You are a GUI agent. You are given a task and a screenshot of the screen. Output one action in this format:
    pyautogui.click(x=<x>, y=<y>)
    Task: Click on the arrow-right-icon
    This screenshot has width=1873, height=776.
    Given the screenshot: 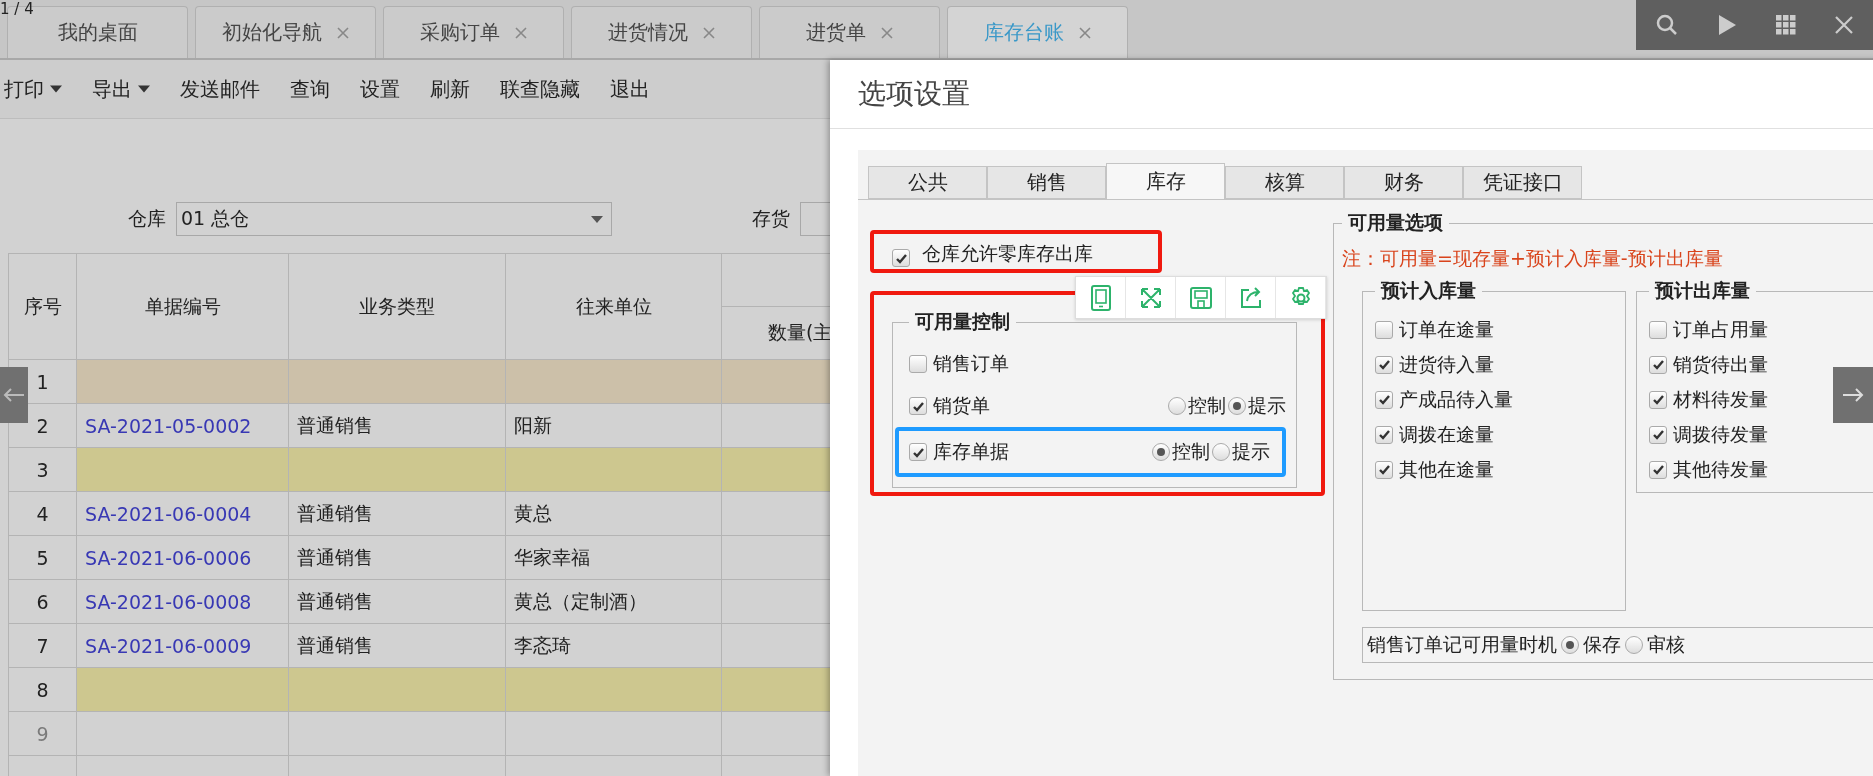 What is the action you would take?
    pyautogui.click(x=1853, y=395)
    